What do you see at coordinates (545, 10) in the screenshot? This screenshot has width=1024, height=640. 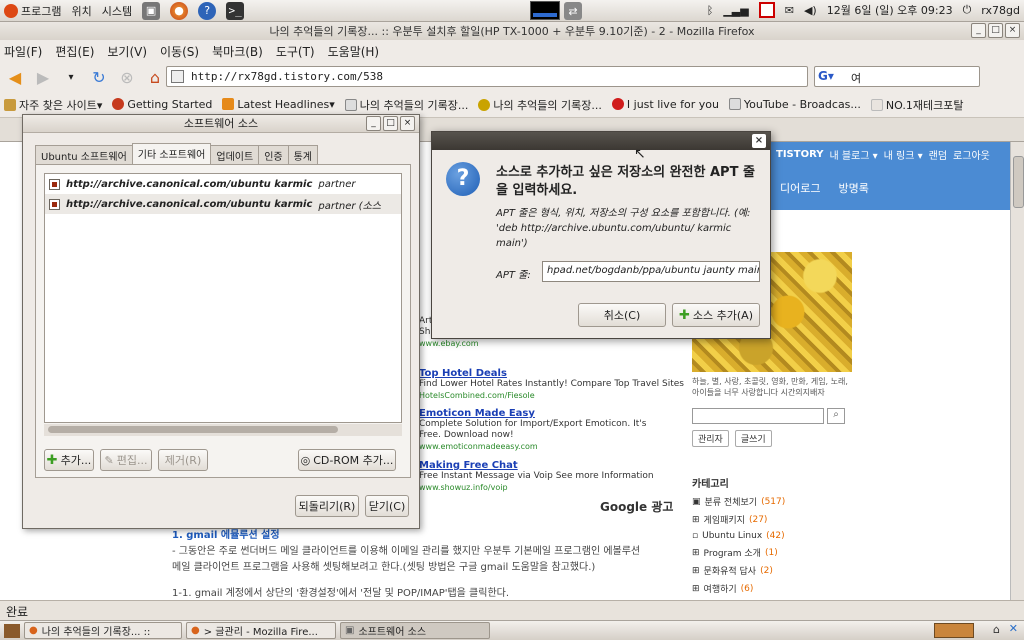 I see `system-monitor-graph` at bounding box center [545, 10].